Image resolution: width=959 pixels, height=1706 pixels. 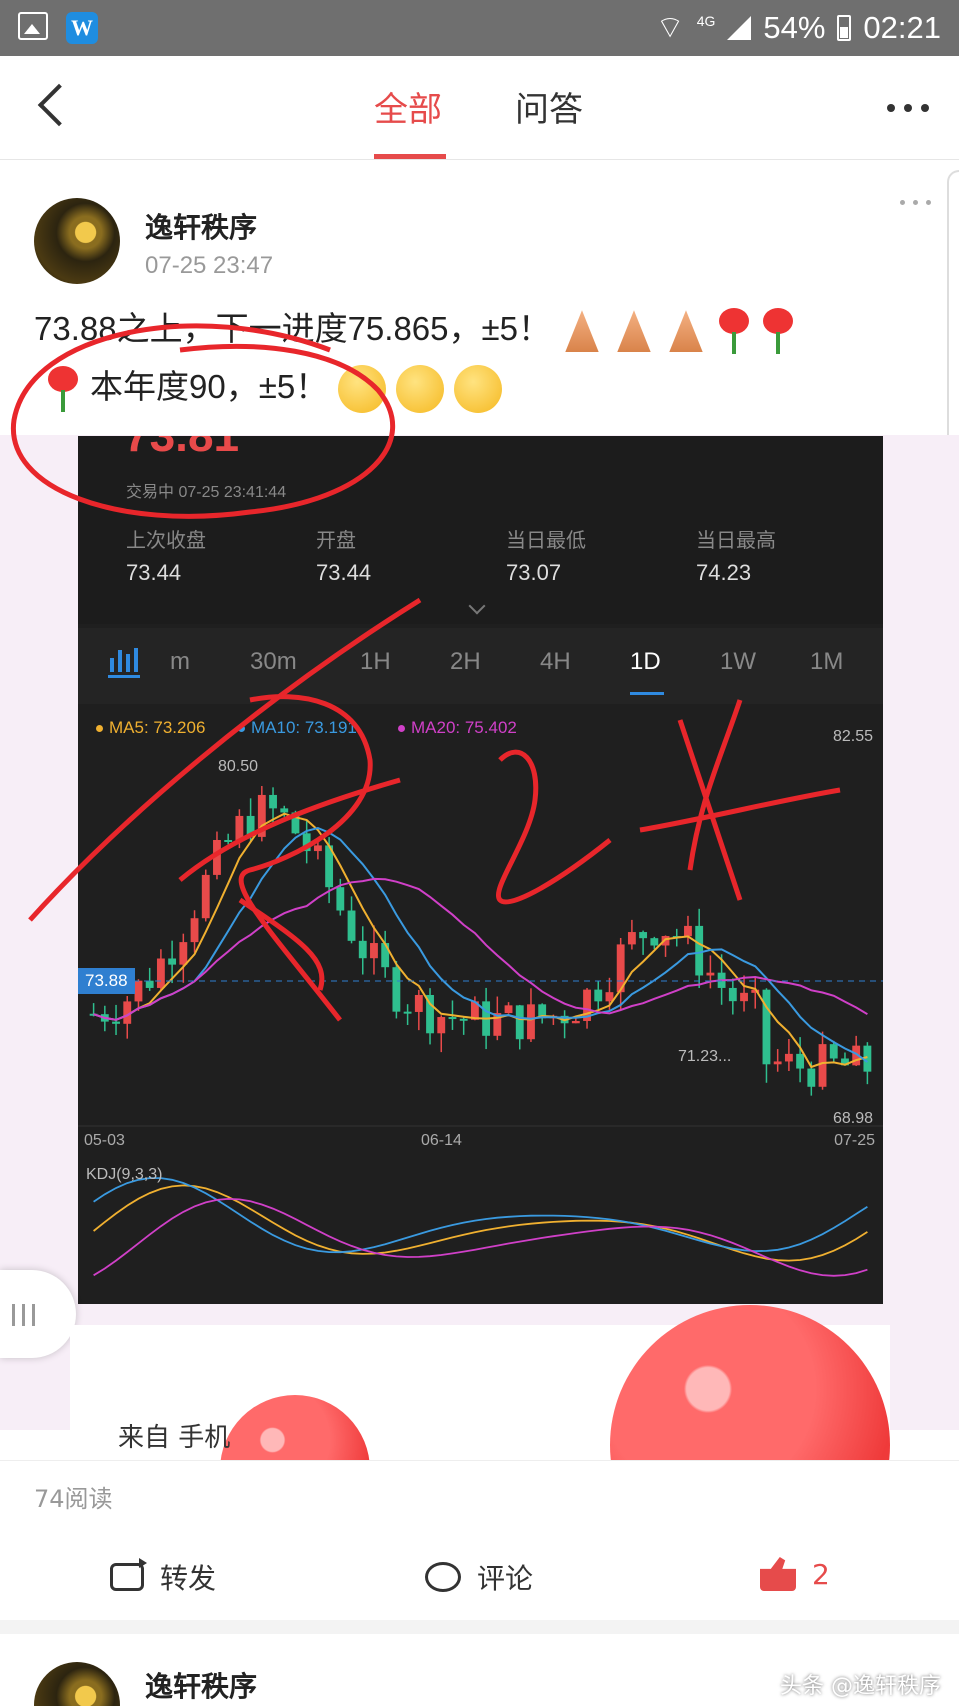 I want to click on wifi-icon: ⌔, so click(x=670, y=27).